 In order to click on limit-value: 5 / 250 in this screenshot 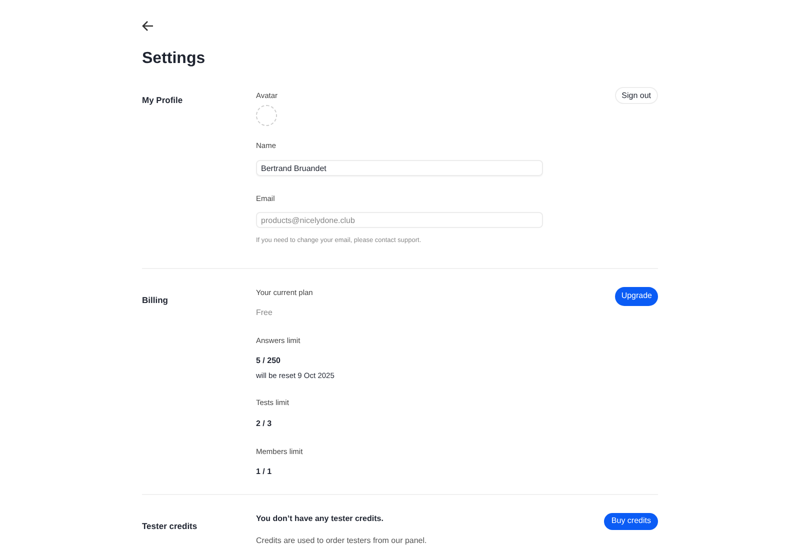, I will do `click(269, 361)`.